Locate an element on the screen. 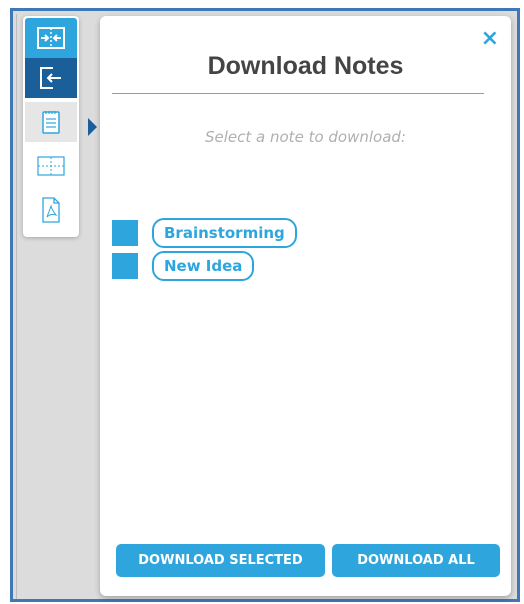  note-label: New Idea is located at coordinates (203, 266).